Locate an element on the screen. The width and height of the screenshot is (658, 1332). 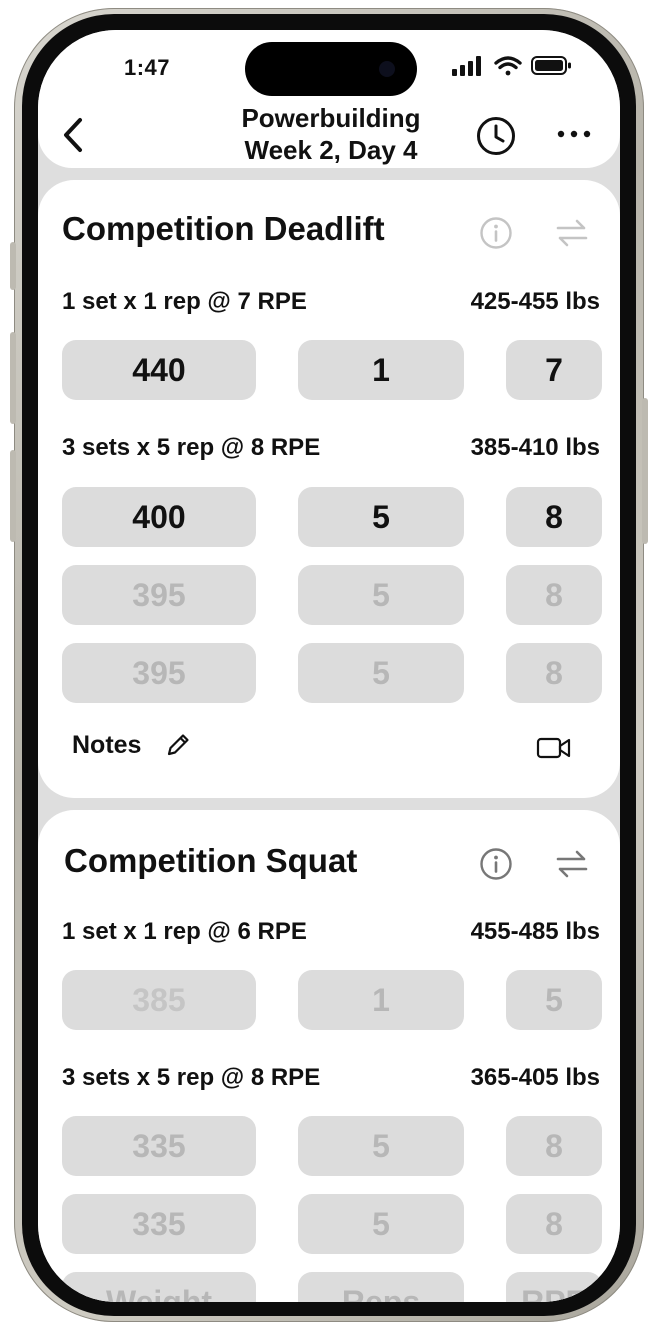
nav-bar: Powerbuilding Week 2, Day 4 is located at coordinates (329, 135).